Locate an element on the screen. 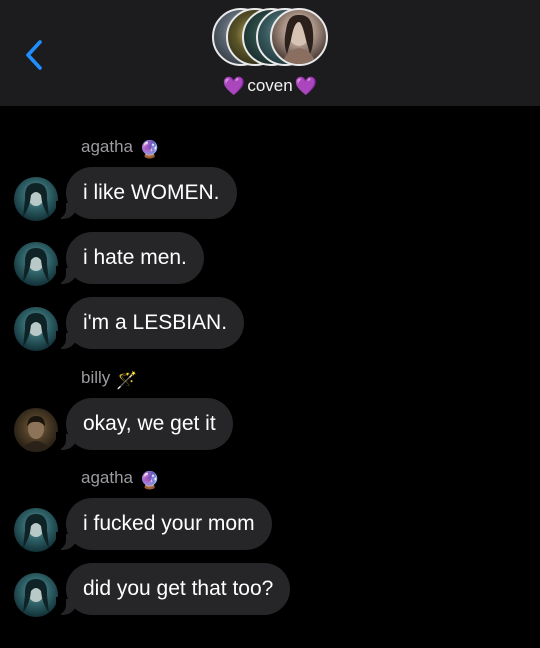 This screenshot has width=540, height=648. message-bubble: i fucked your mom is located at coordinates (164, 524).